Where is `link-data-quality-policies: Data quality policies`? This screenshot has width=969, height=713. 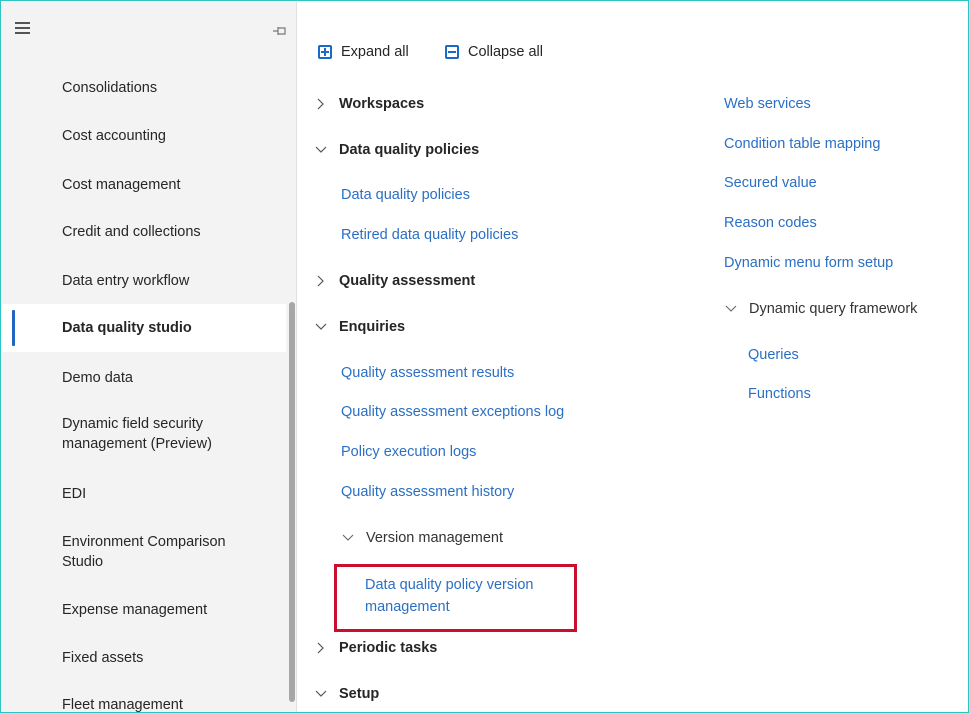
link-data-quality-policies: Data quality policies is located at coordinates (405, 195).